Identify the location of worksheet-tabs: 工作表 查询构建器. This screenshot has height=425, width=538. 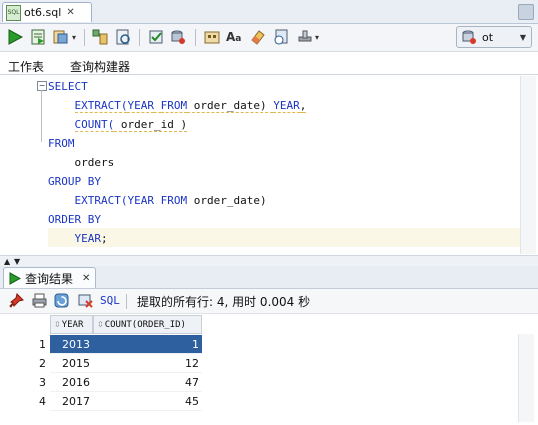
(269, 65).